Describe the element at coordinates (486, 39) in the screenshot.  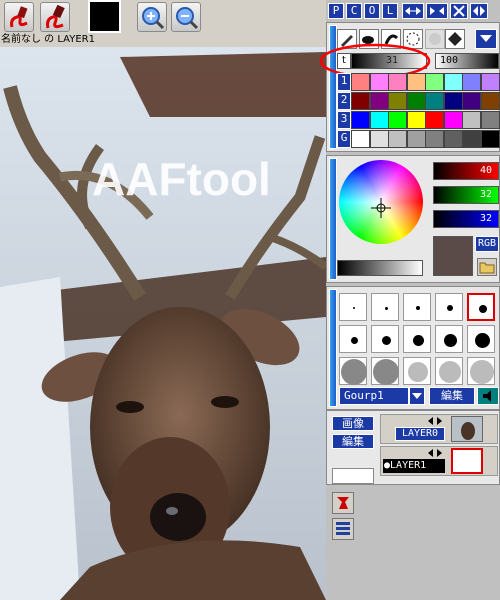
I see `tool-dropdown-button` at that location.